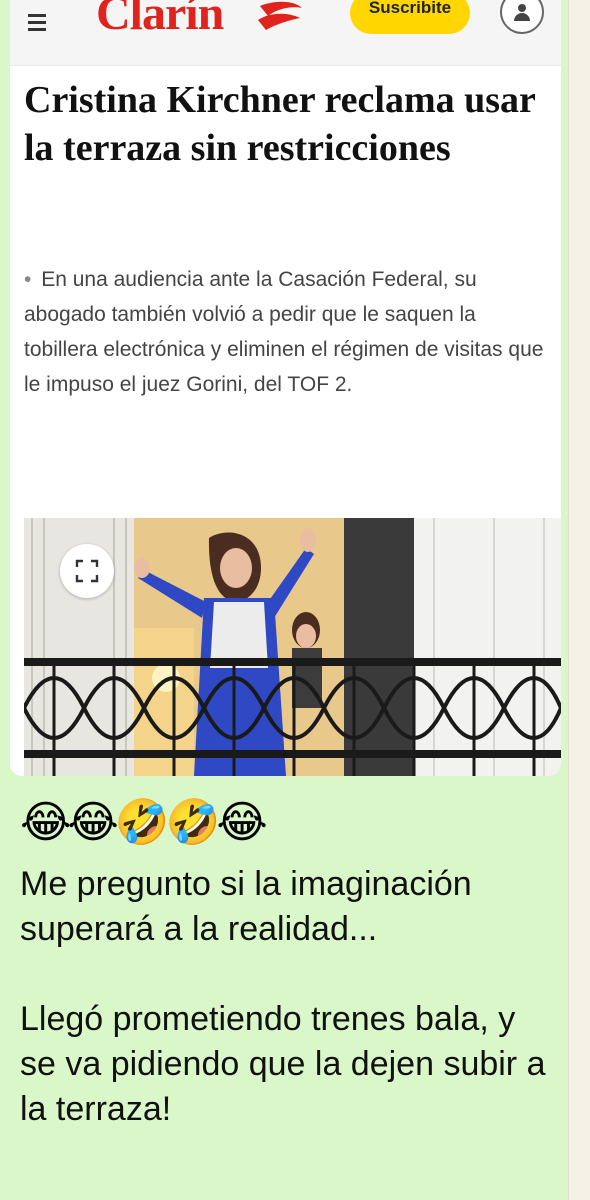  What do you see at coordinates (38, 24) in the screenshot?
I see `hamburger-icon` at bounding box center [38, 24].